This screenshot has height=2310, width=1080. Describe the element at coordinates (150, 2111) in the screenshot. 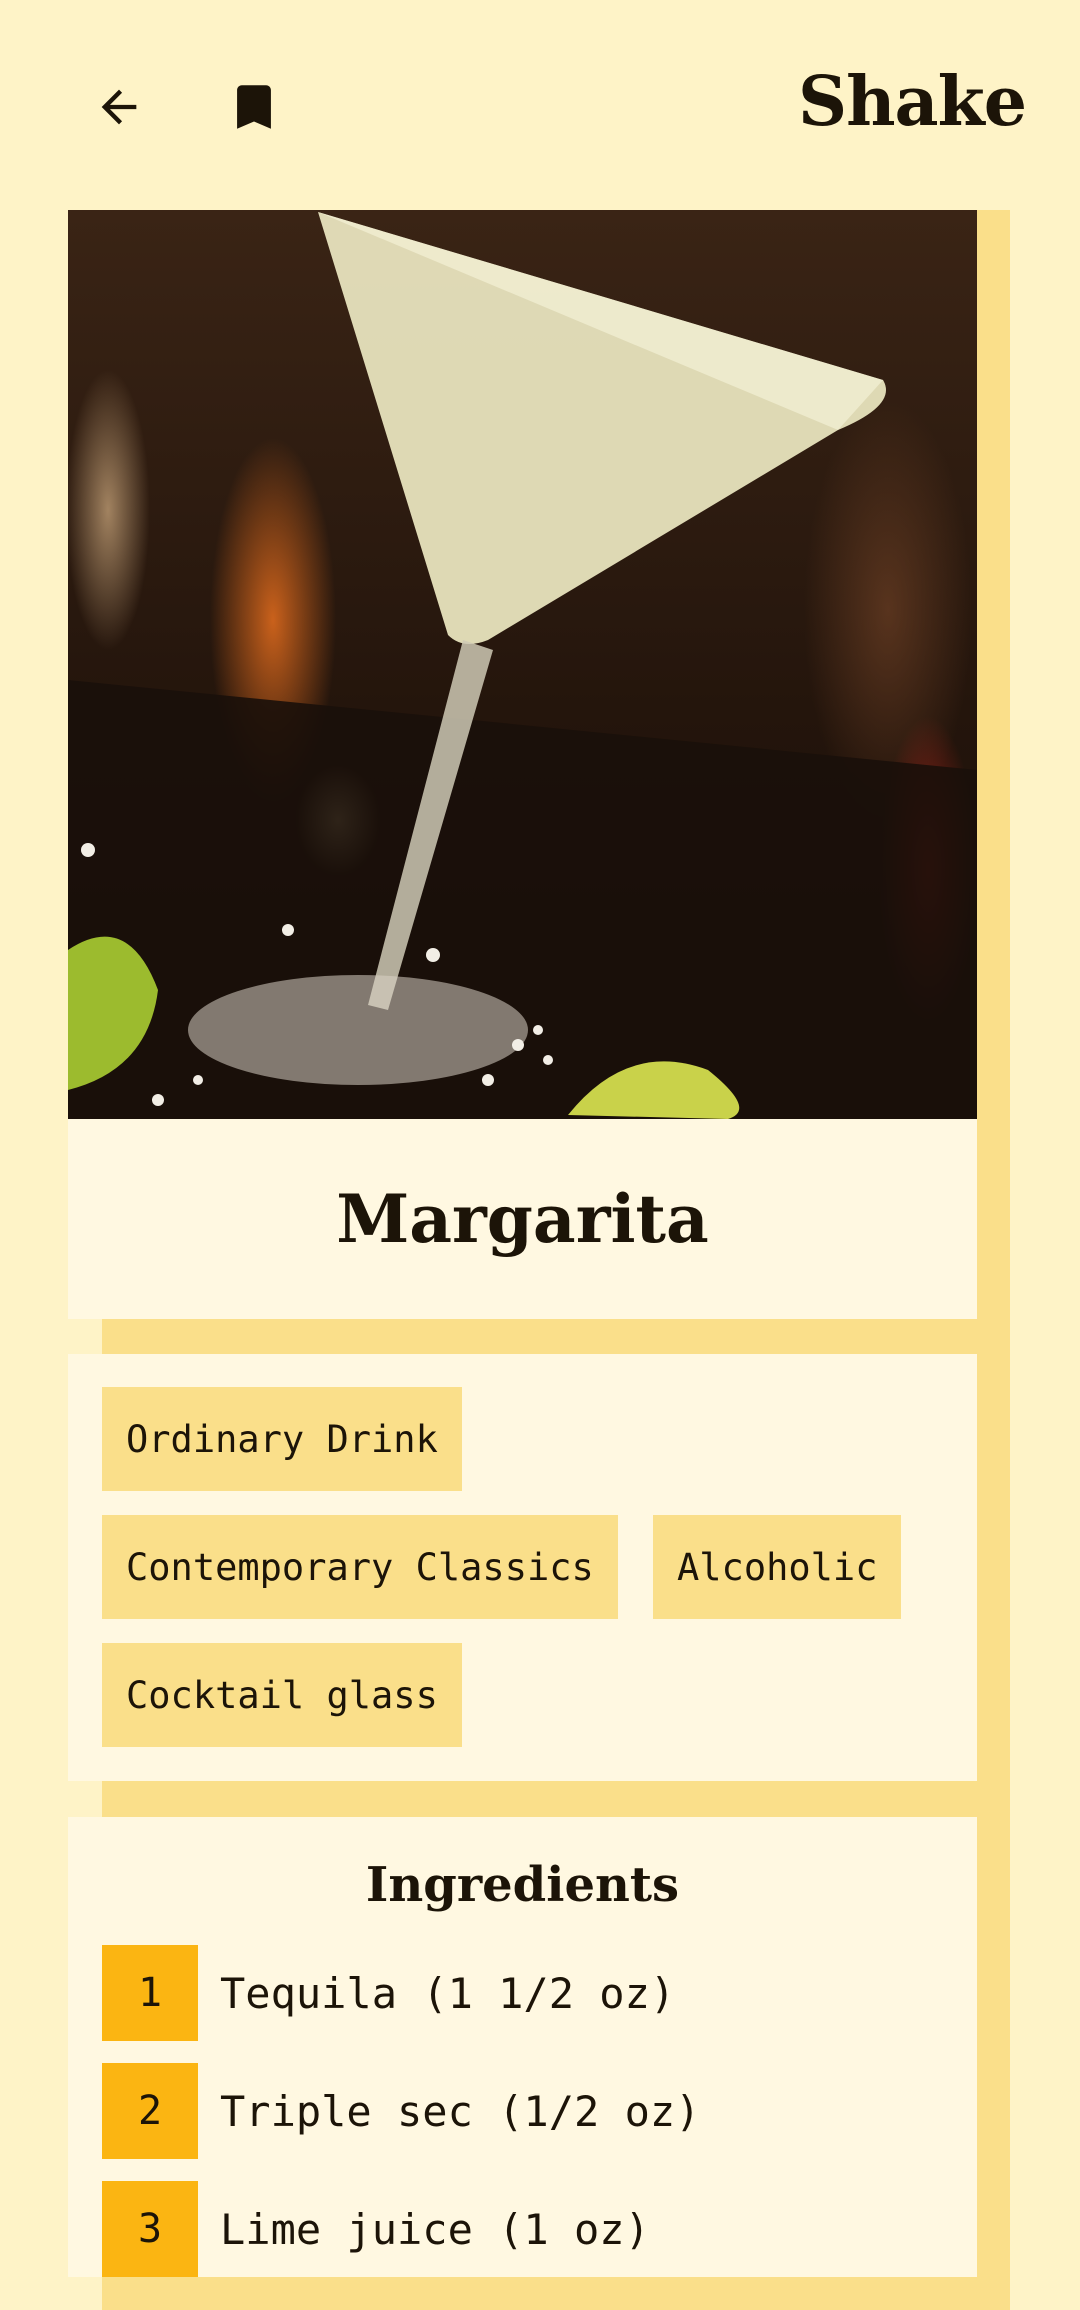

I see `ingredient-number: 2` at that location.